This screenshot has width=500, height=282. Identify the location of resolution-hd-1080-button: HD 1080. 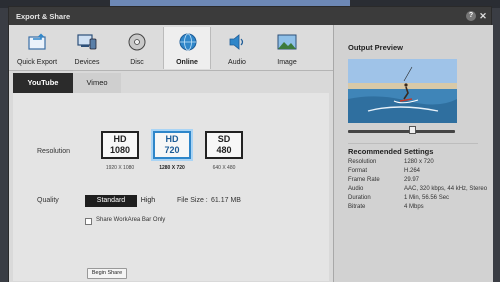
(120, 145).